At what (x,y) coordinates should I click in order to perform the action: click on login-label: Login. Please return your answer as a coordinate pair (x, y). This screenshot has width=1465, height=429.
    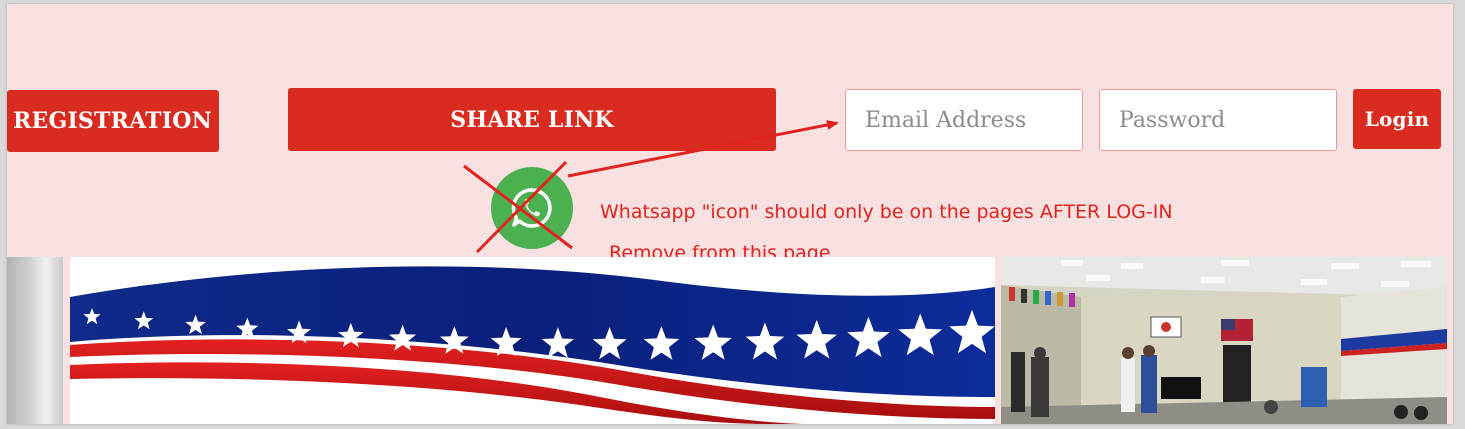
    Looking at the image, I should click on (1397, 119).